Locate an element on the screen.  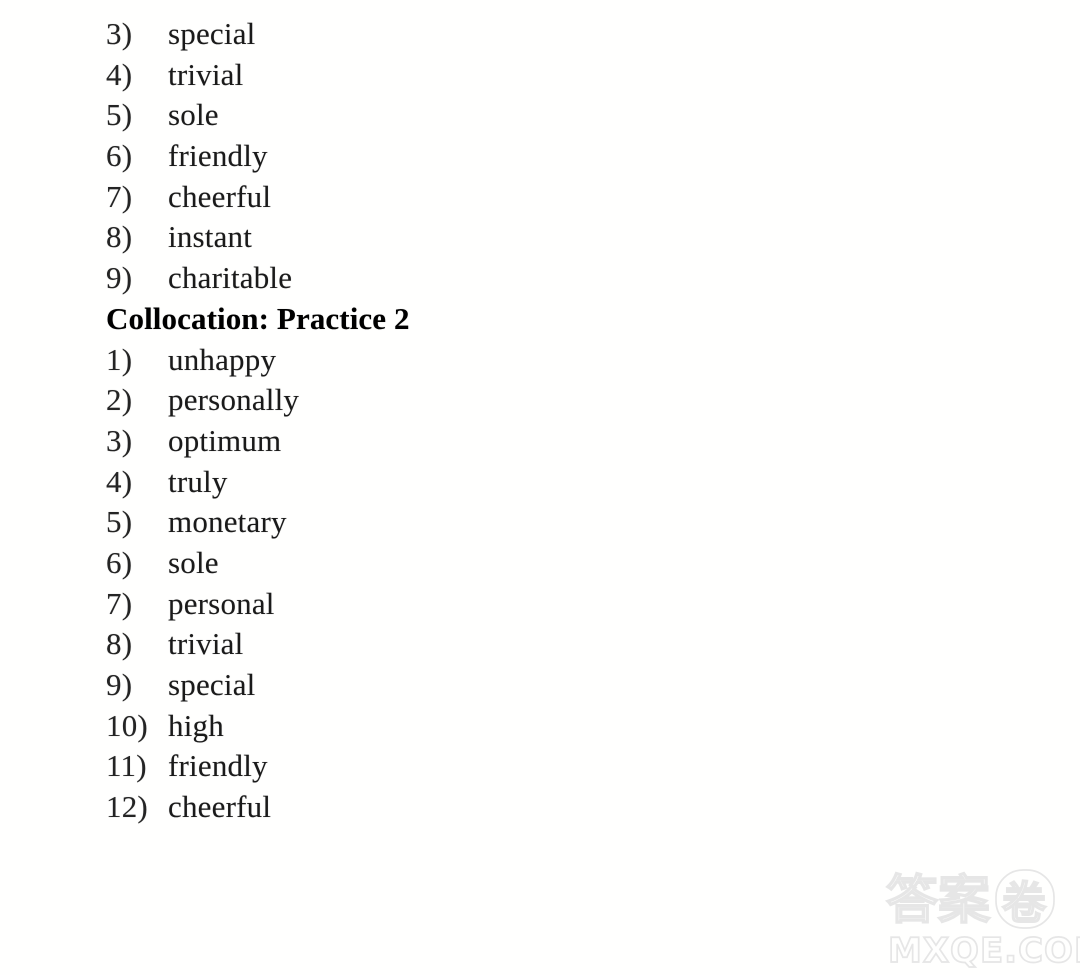
answer-item-number: 12) is located at coordinates (127, 807).